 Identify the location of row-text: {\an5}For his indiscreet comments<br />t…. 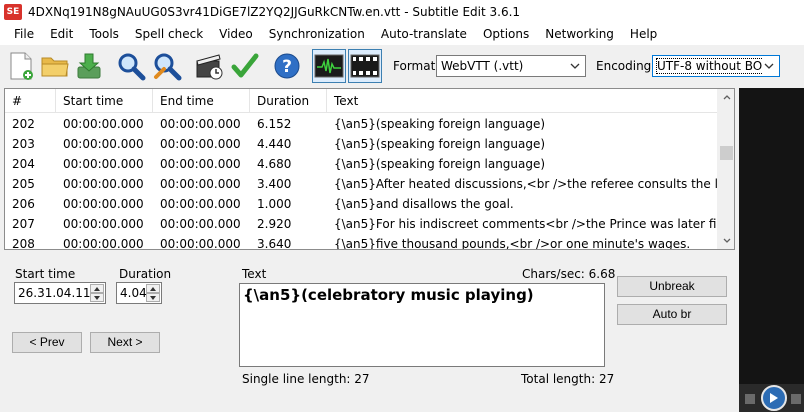
(525, 224).